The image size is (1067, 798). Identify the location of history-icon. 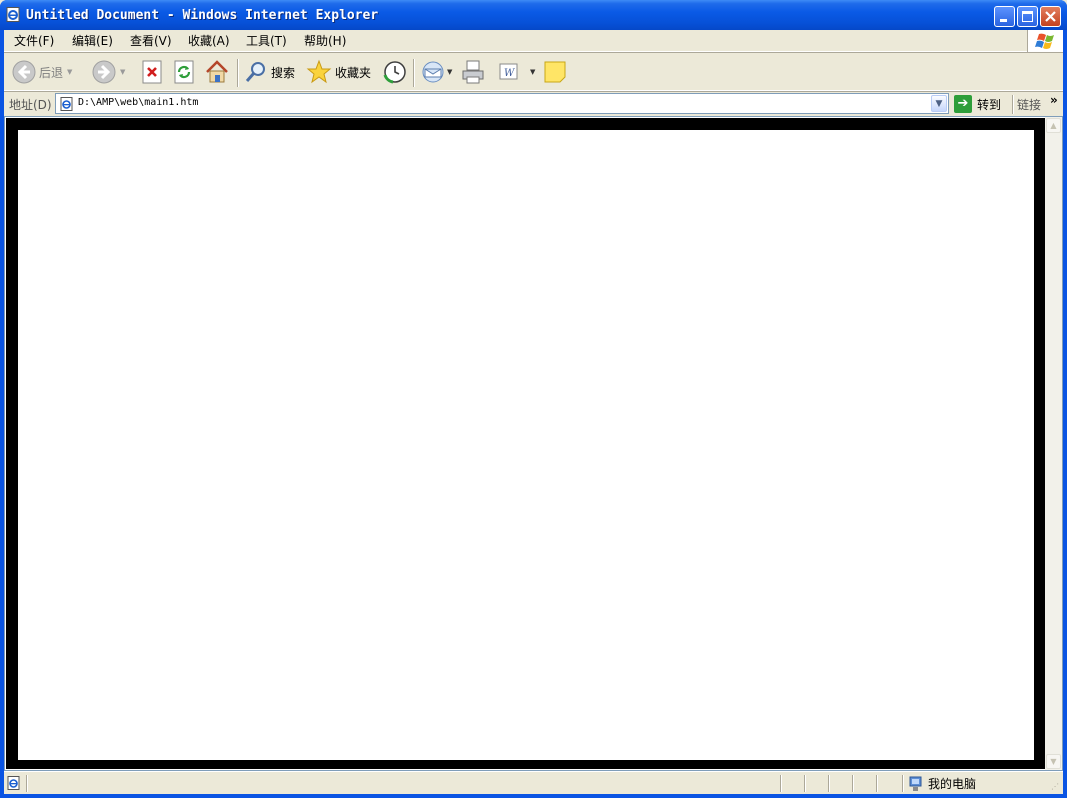
(394, 72).